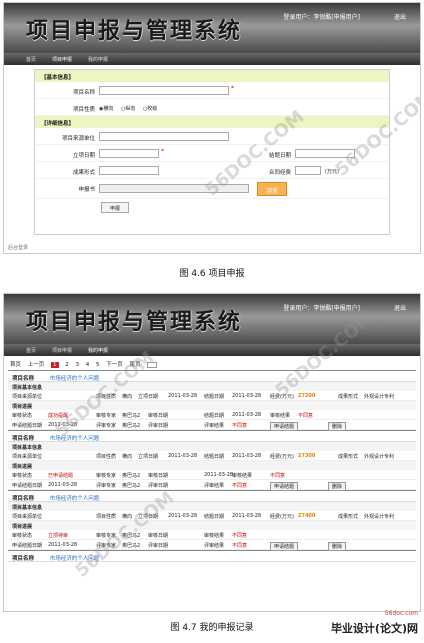 This screenshot has height=643, width=424. Describe the element at coordinates (158, 546) in the screenshot. I see `record-cell: 评审日期` at that location.